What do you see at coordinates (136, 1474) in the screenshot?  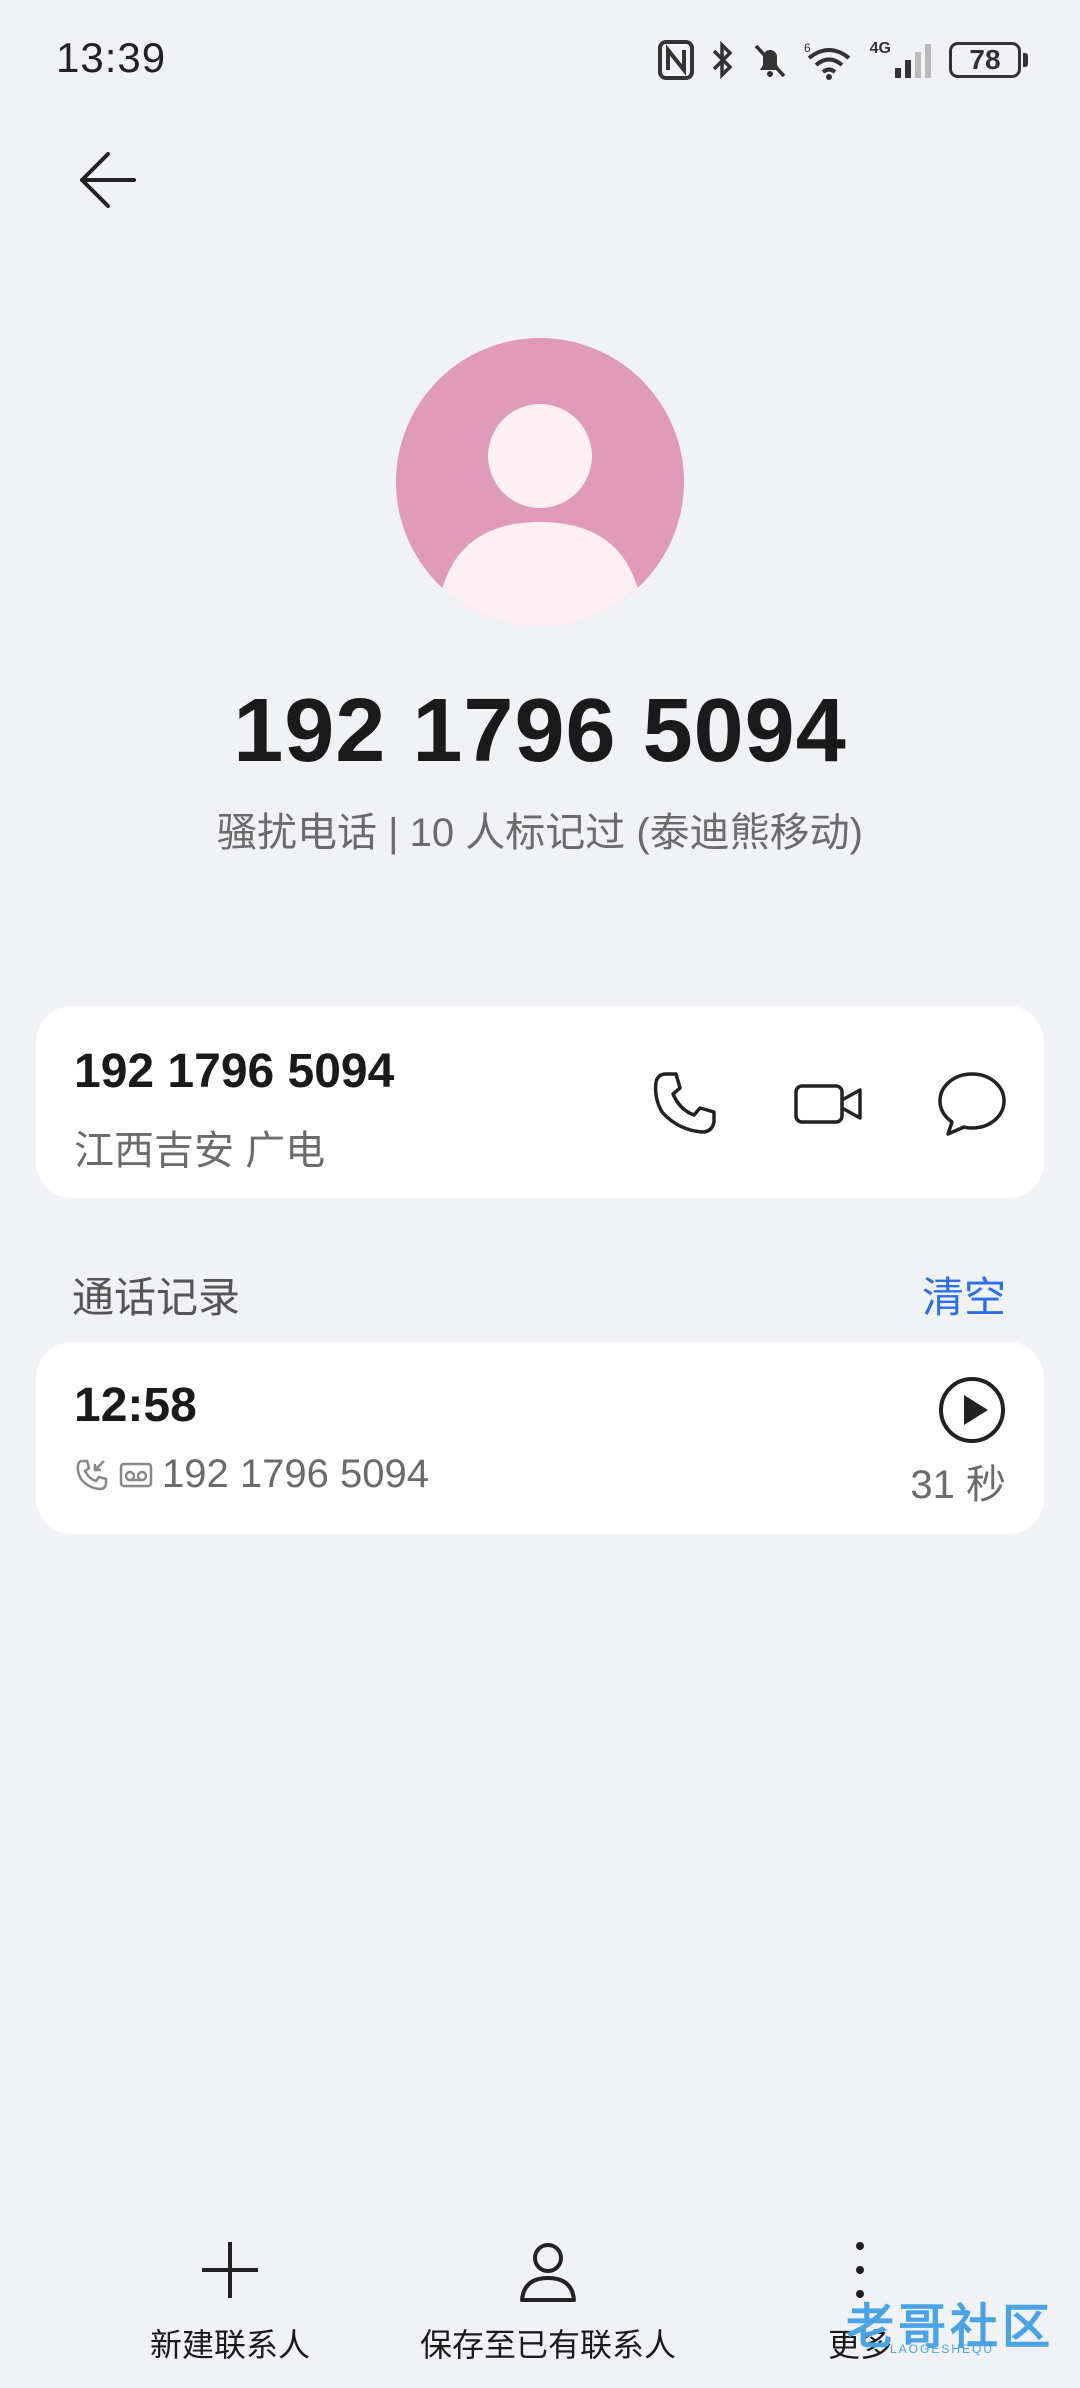 I see `voicemail-icon` at bounding box center [136, 1474].